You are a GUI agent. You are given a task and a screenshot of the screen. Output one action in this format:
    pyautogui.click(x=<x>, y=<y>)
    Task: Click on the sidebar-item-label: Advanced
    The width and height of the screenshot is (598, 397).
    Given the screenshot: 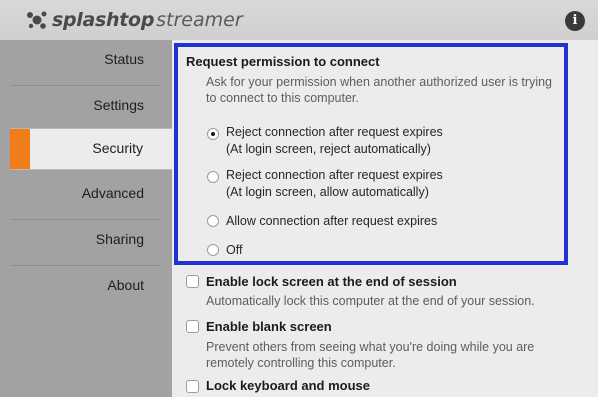 What is the action you would take?
    pyautogui.click(x=112, y=193)
    